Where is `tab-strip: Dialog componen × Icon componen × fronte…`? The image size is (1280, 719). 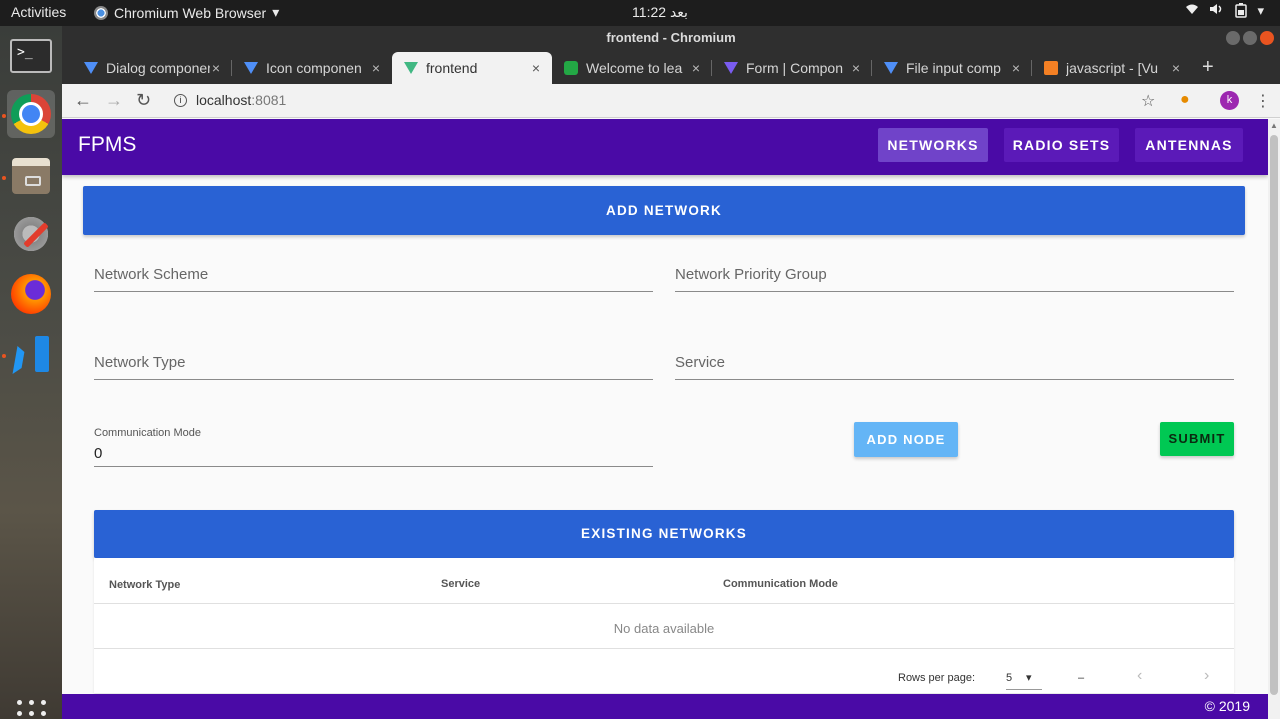 tab-strip: Dialog componen × Icon componen × fronte… is located at coordinates (671, 67).